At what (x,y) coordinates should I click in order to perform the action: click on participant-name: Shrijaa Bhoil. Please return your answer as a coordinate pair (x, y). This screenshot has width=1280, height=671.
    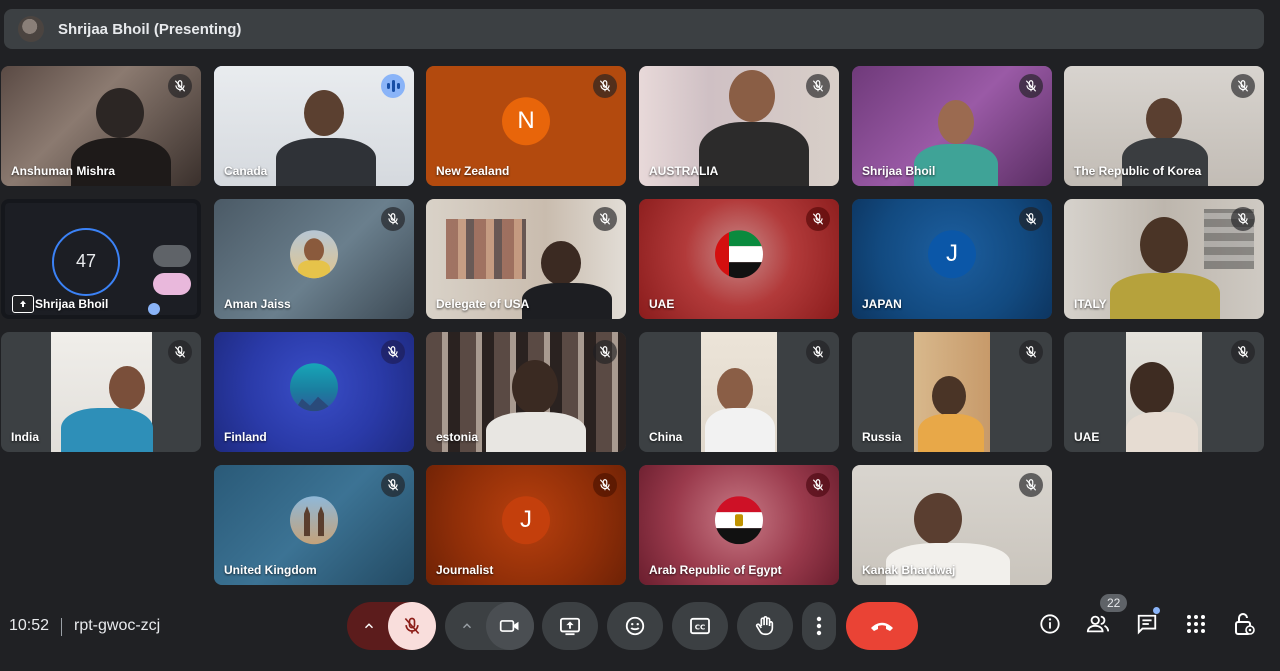
    Looking at the image, I should click on (72, 304).